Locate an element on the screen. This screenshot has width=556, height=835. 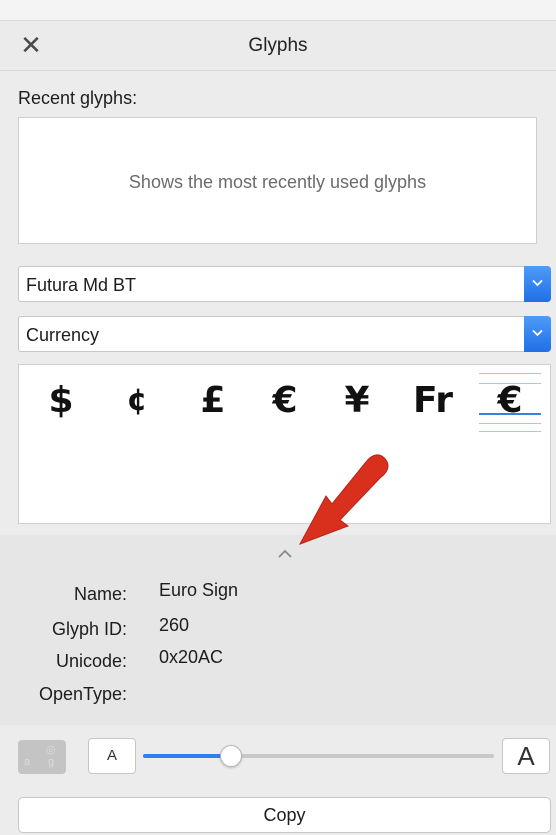
glyph-cell: € is located at coordinates (285, 401).